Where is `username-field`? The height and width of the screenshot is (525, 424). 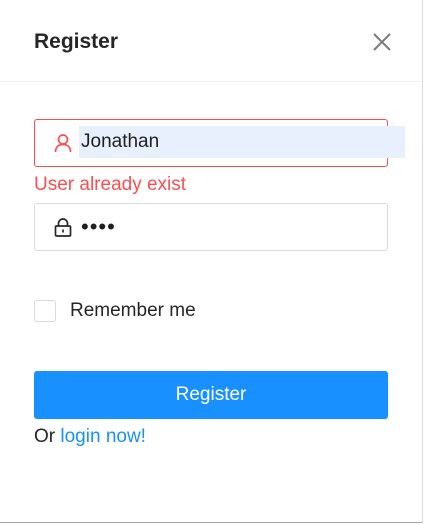 username-field is located at coordinates (219, 143).